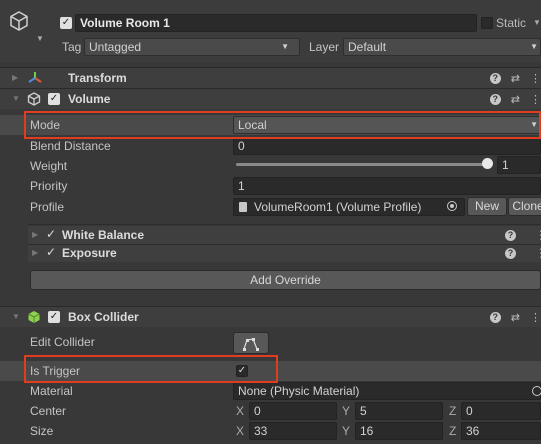  Describe the element at coordinates (54, 99) in the screenshot. I see `volume-enabled-checkbox: ✓` at that location.